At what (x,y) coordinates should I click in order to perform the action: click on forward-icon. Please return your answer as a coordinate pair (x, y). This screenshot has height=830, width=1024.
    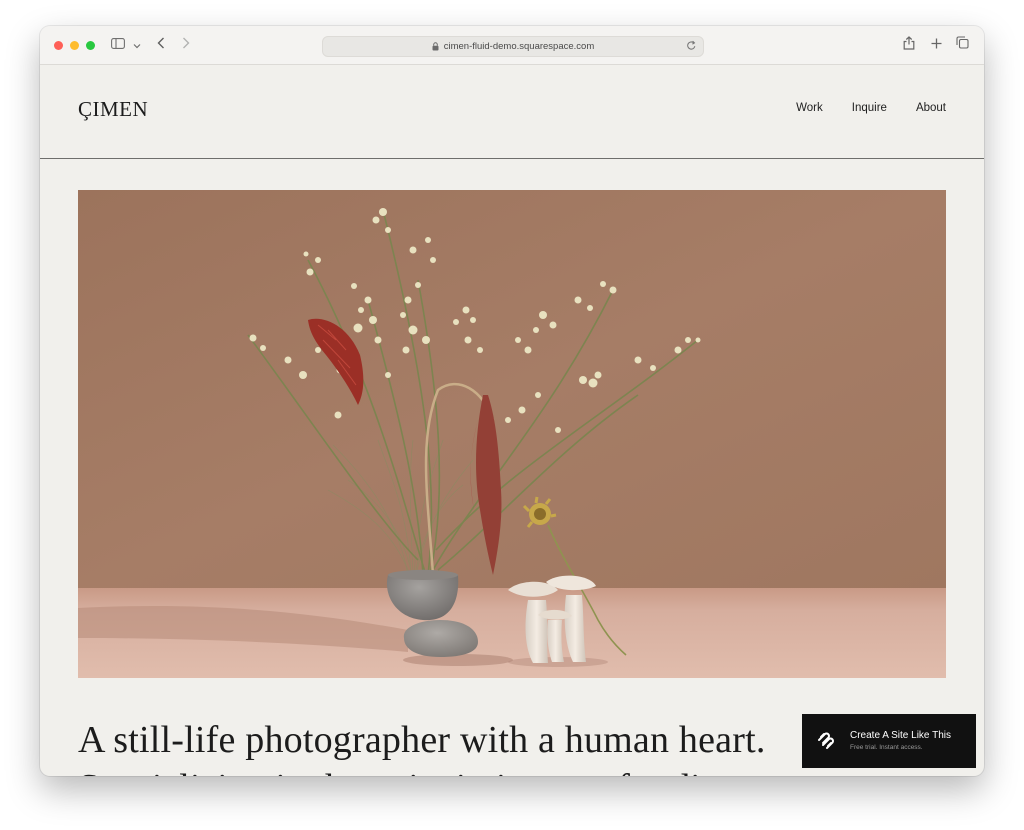
    Looking at the image, I should click on (186, 45).